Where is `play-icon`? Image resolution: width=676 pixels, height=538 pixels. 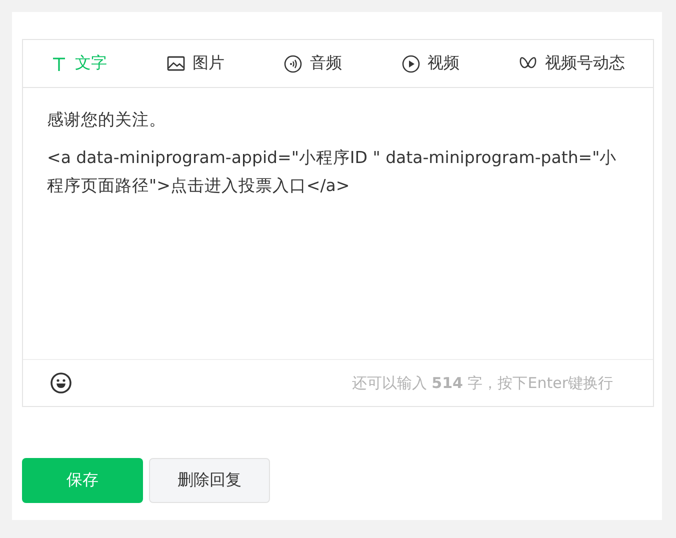 play-icon is located at coordinates (411, 63).